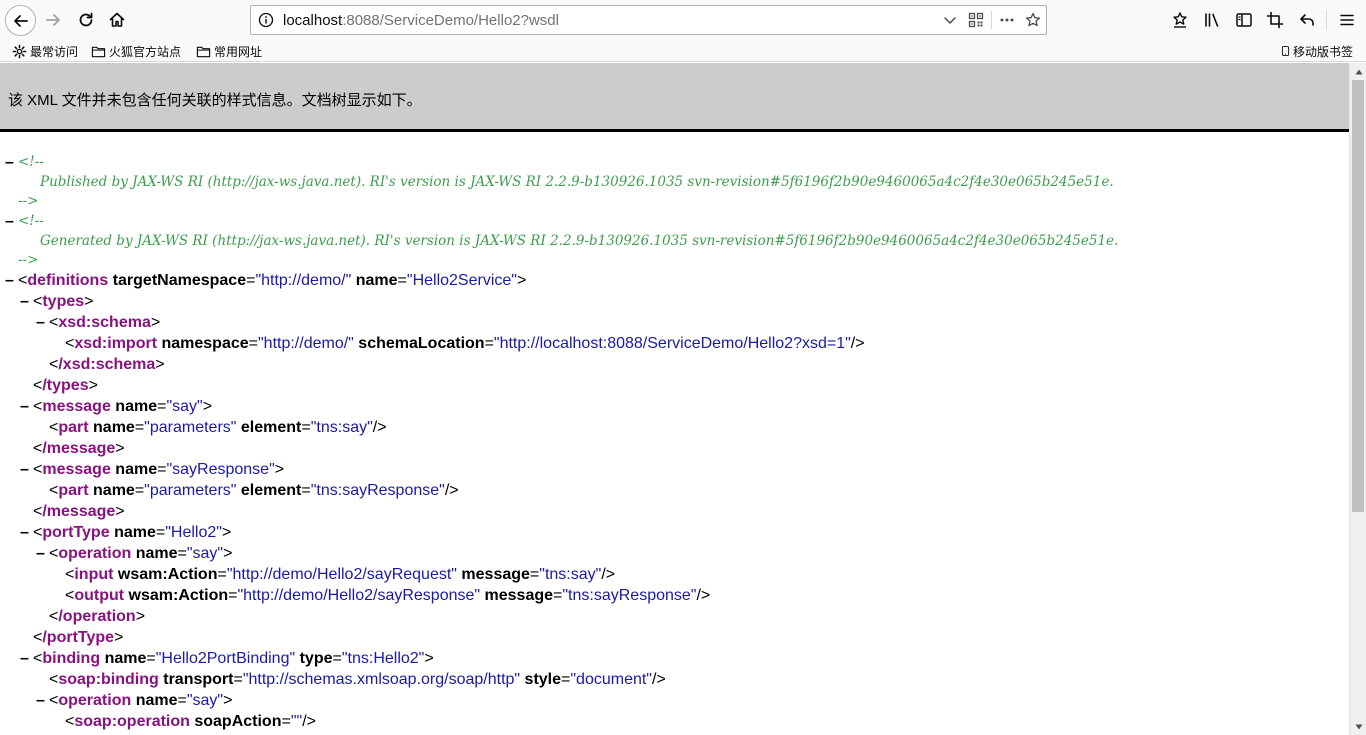 The image size is (1366, 735). I want to click on scroll-down-button, so click(1358, 726).